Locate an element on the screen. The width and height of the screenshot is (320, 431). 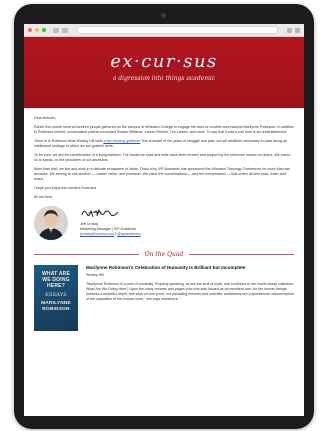
forward-button is located at coordinates (65, 30).